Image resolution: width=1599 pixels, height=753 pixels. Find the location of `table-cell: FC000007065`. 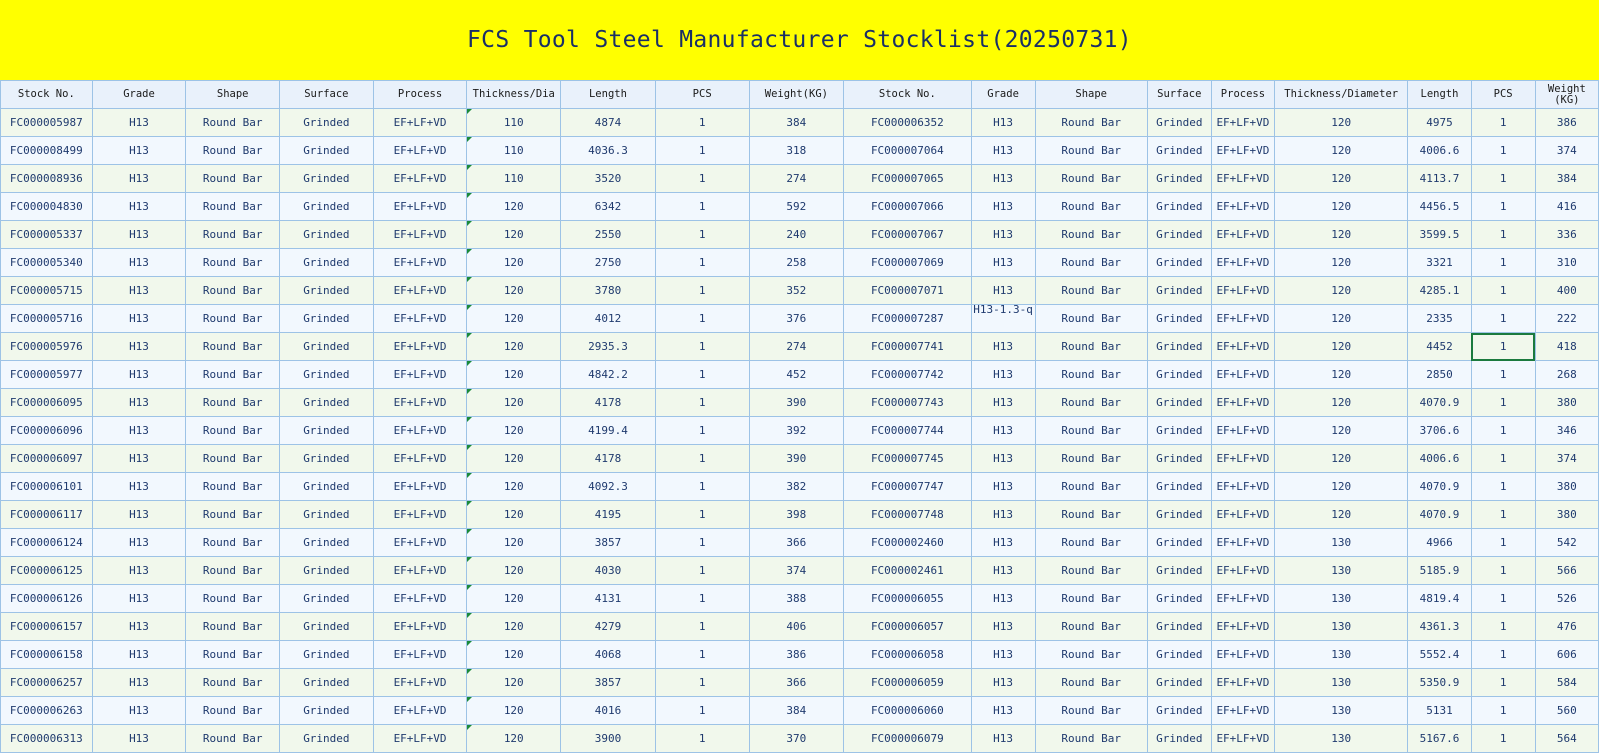

table-cell: FC000007065 is located at coordinates (907, 178).